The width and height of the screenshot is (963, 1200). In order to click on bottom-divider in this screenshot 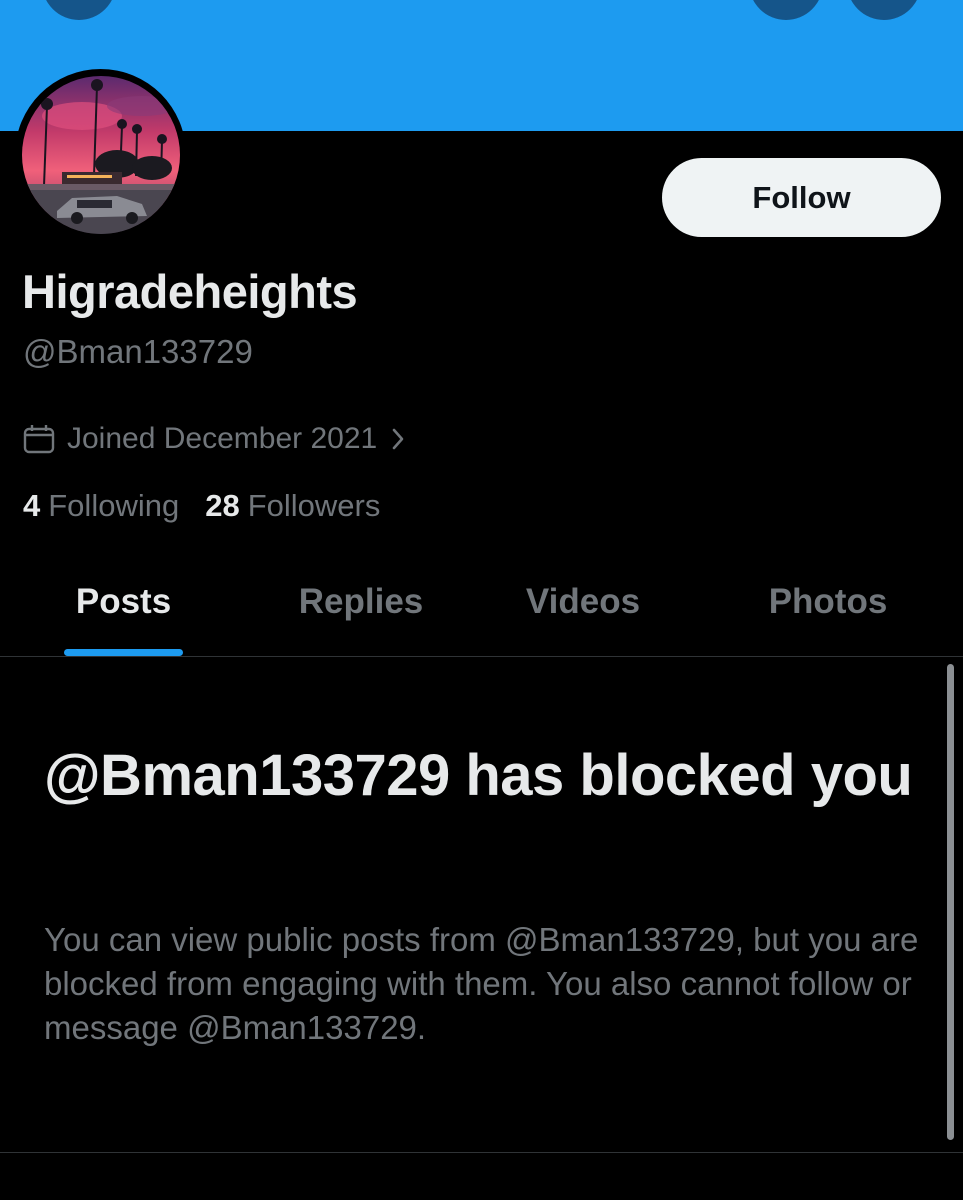, I will do `click(481, 1152)`.